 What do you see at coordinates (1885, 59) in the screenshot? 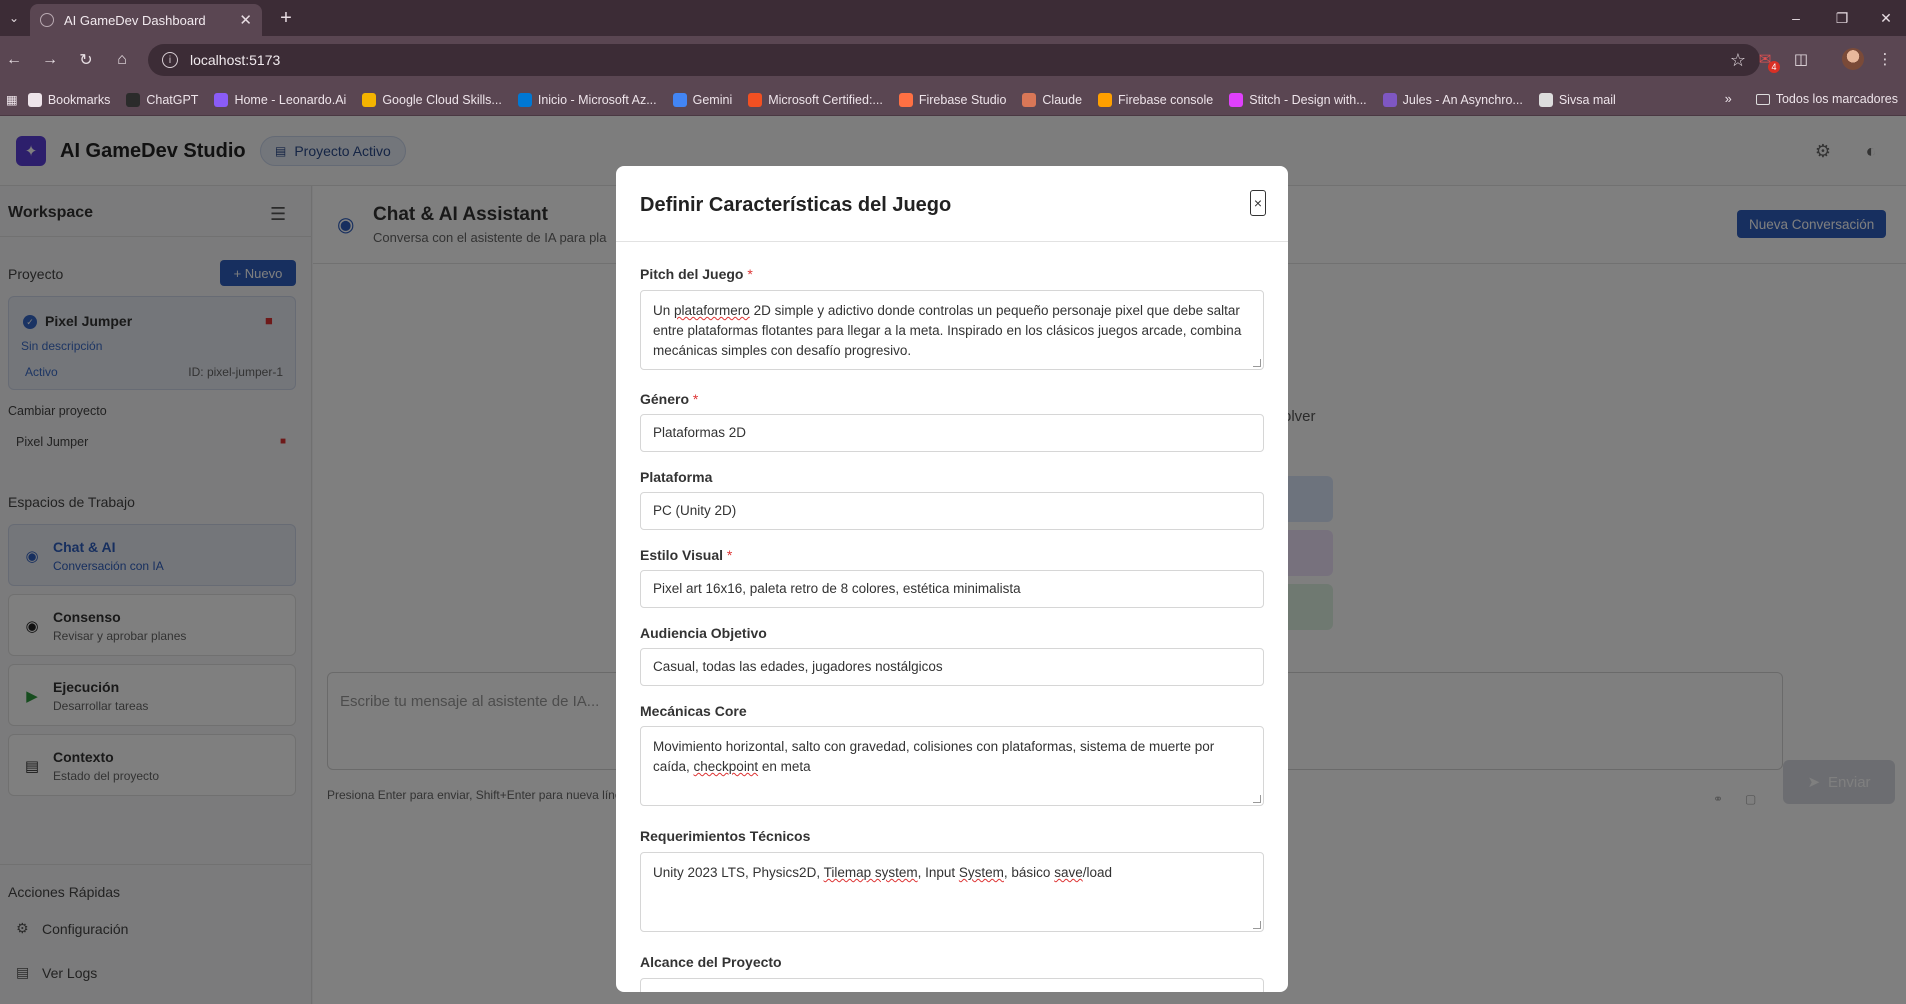
I see `chrome-menu-icon: ⋮` at bounding box center [1885, 59].